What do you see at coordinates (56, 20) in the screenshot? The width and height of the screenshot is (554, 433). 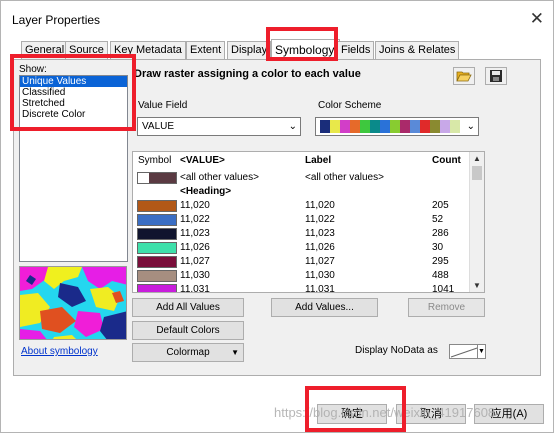 I see `window-title: Layer Properties` at bounding box center [56, 20].